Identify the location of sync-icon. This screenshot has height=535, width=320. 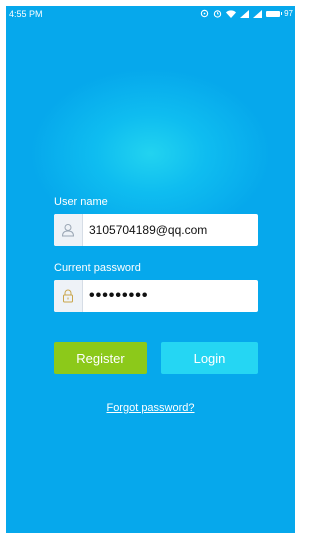
(204, 13).